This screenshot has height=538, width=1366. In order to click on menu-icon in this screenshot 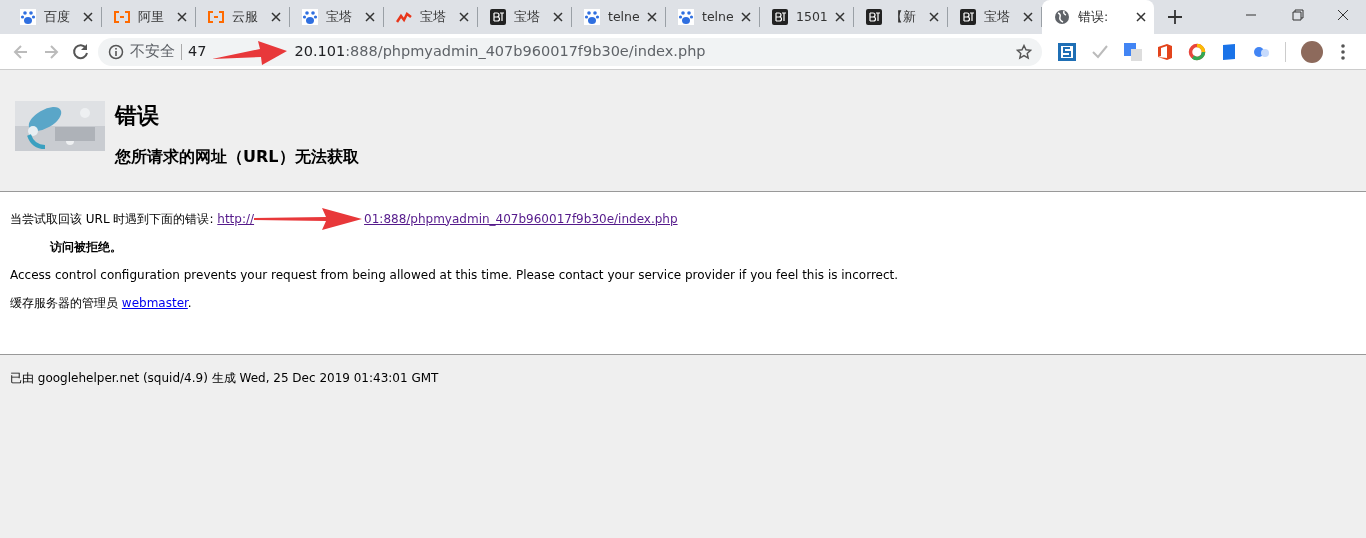, I will do `click(1343, 51)`.